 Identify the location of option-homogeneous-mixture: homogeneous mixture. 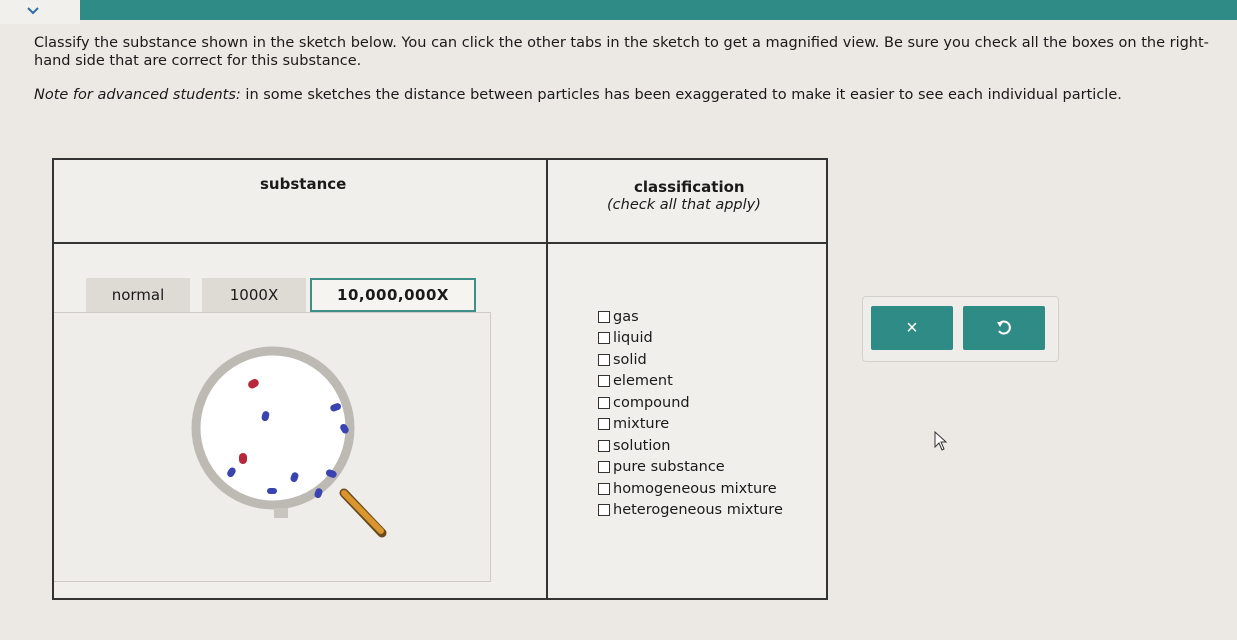
(690, 489).